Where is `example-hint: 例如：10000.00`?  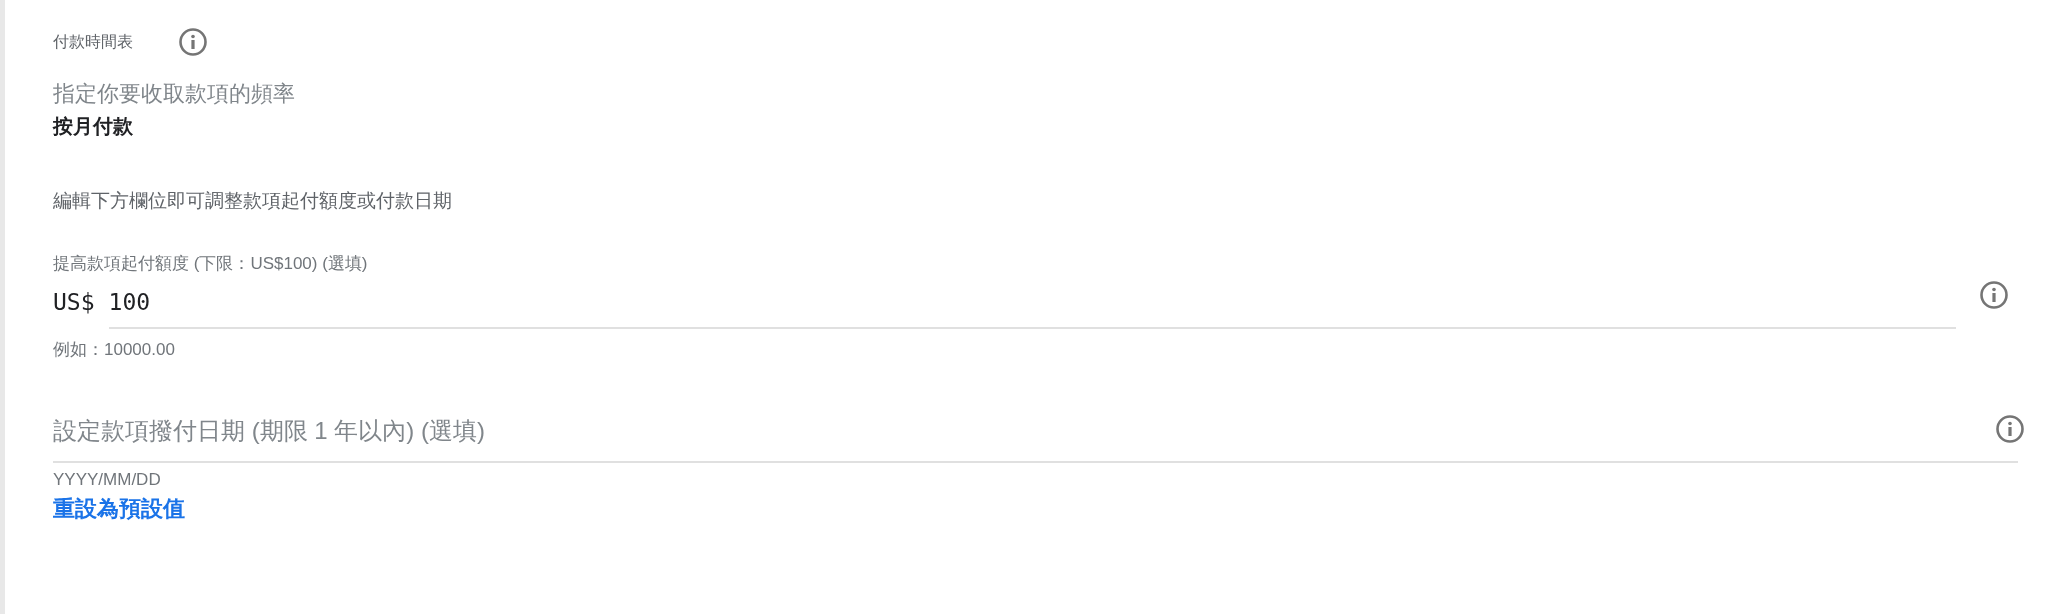 example-hint: 例如：10000.00 is located at coordinates (114, 350).